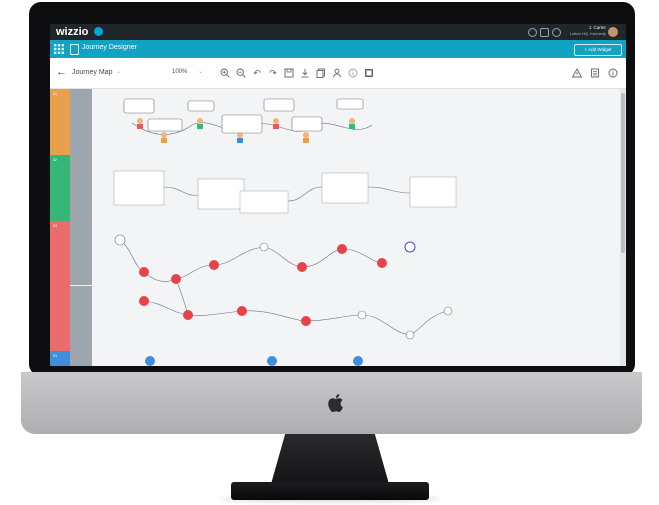 The height and width of the screenshot is (505, 659). I want to click on copy-icon, so click(321, 73).